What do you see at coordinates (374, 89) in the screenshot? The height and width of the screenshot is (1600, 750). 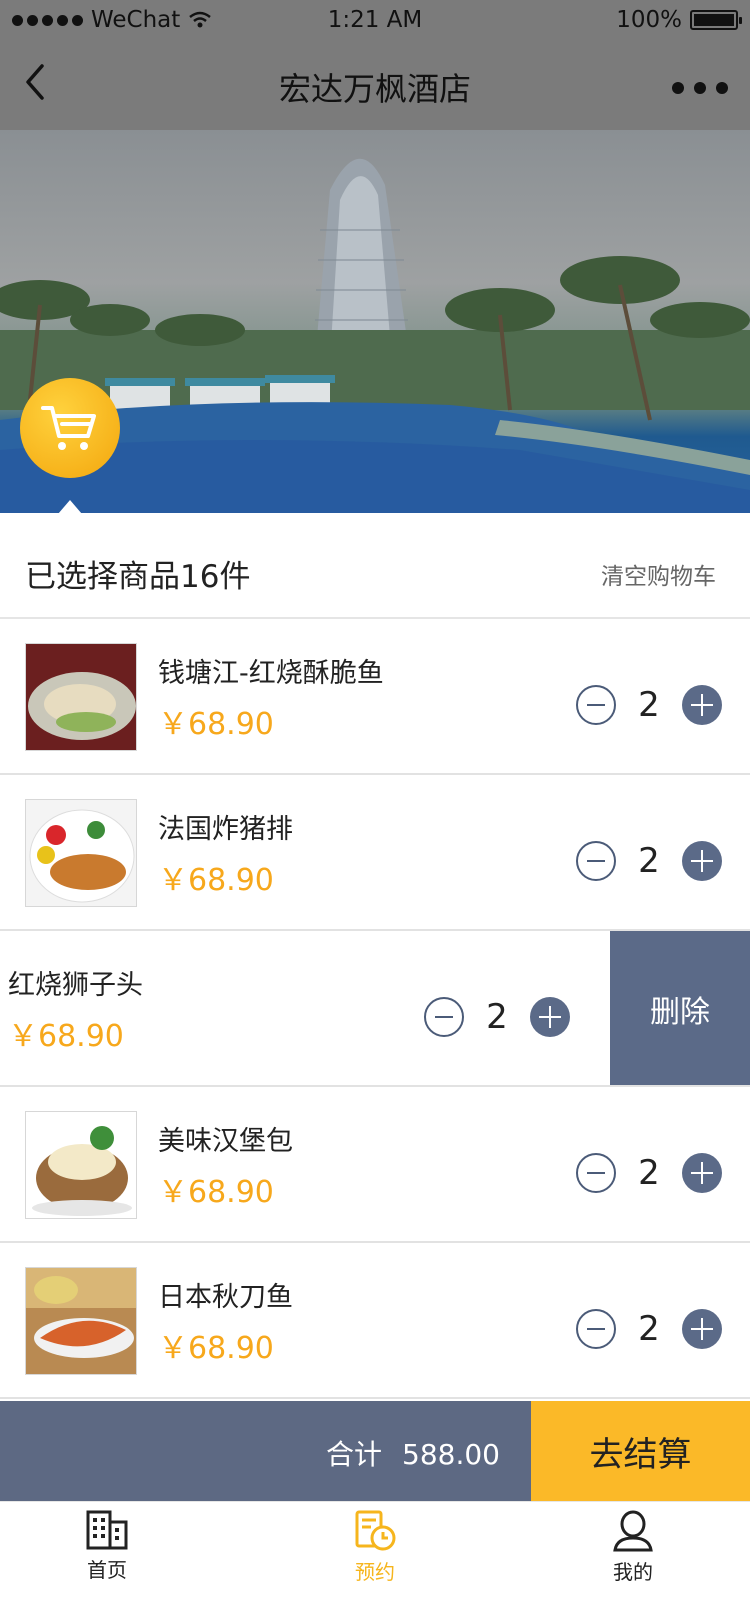 I see `page-title: 宏达万枫酒店` at bounding box center [374, 89].